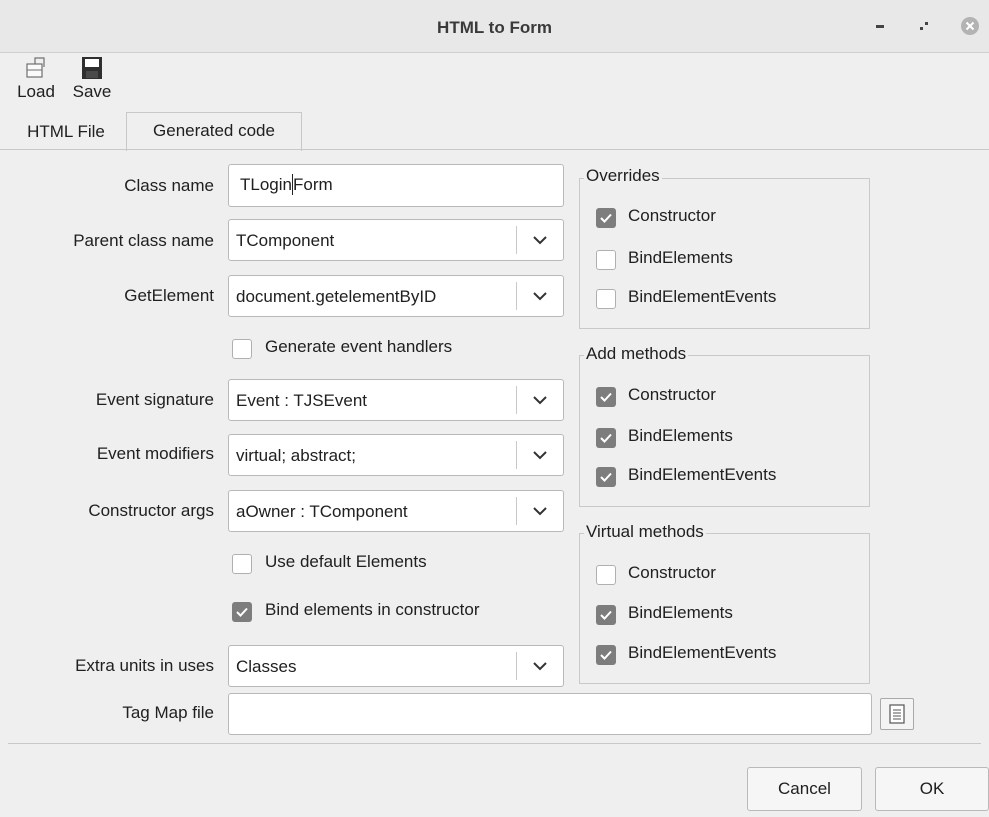 This screenshot has width=989, height=817. I want to click on virtual-methods-constructor-label: Constructor, so click(672, 572).